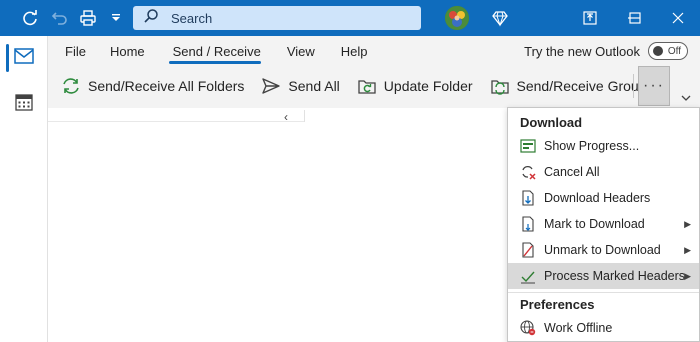 Image resolution: width=700 pixels, height=342 pixels. I want to click on menu-item-work-offline: Work Offline, so click(603, 328).